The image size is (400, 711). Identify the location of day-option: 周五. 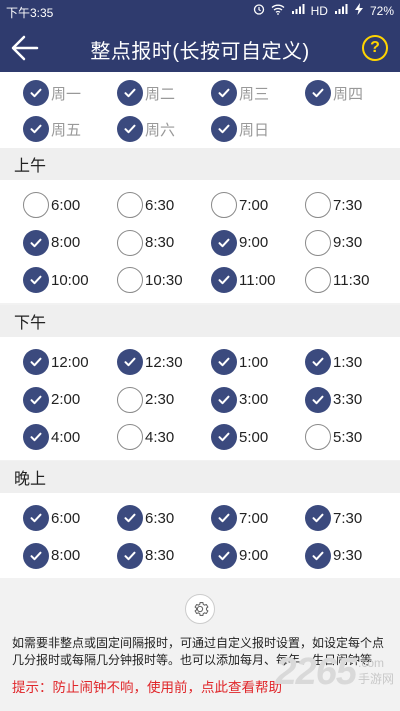
(52, 129).